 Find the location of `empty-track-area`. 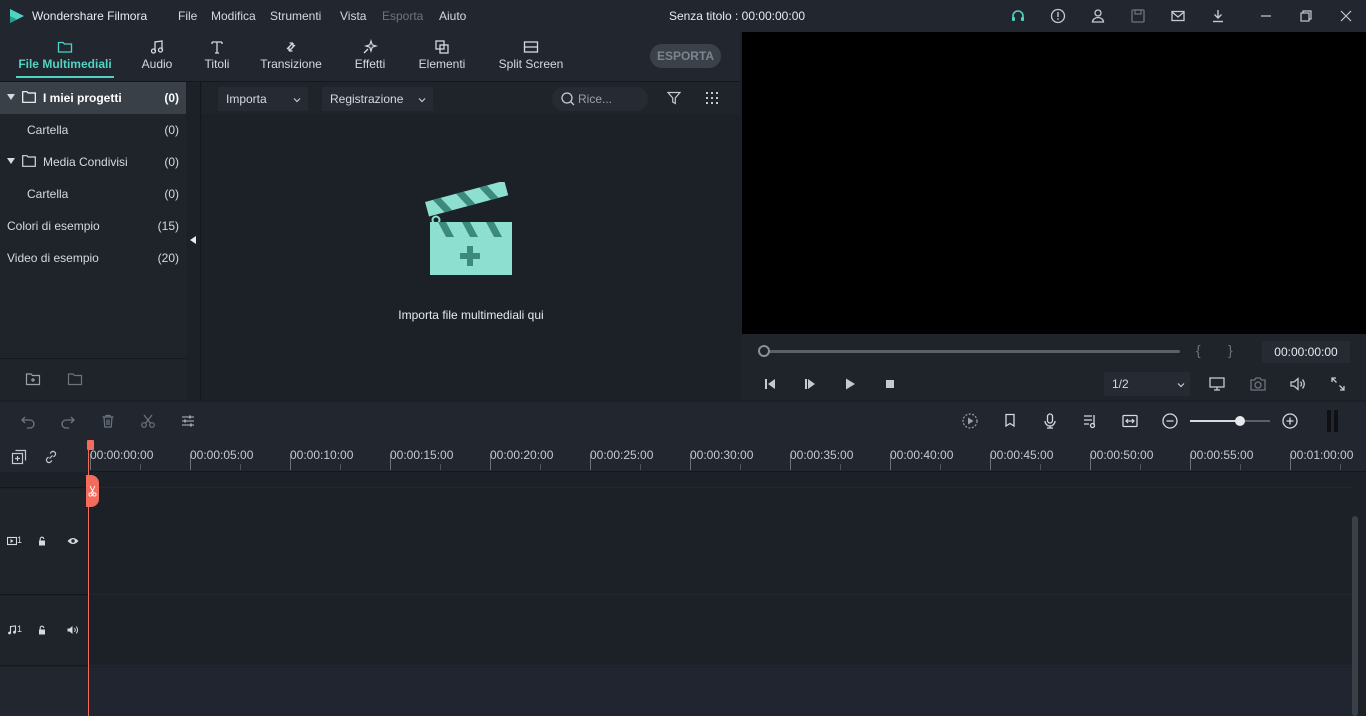

empty-track-area is located at coordinates (720, 691).